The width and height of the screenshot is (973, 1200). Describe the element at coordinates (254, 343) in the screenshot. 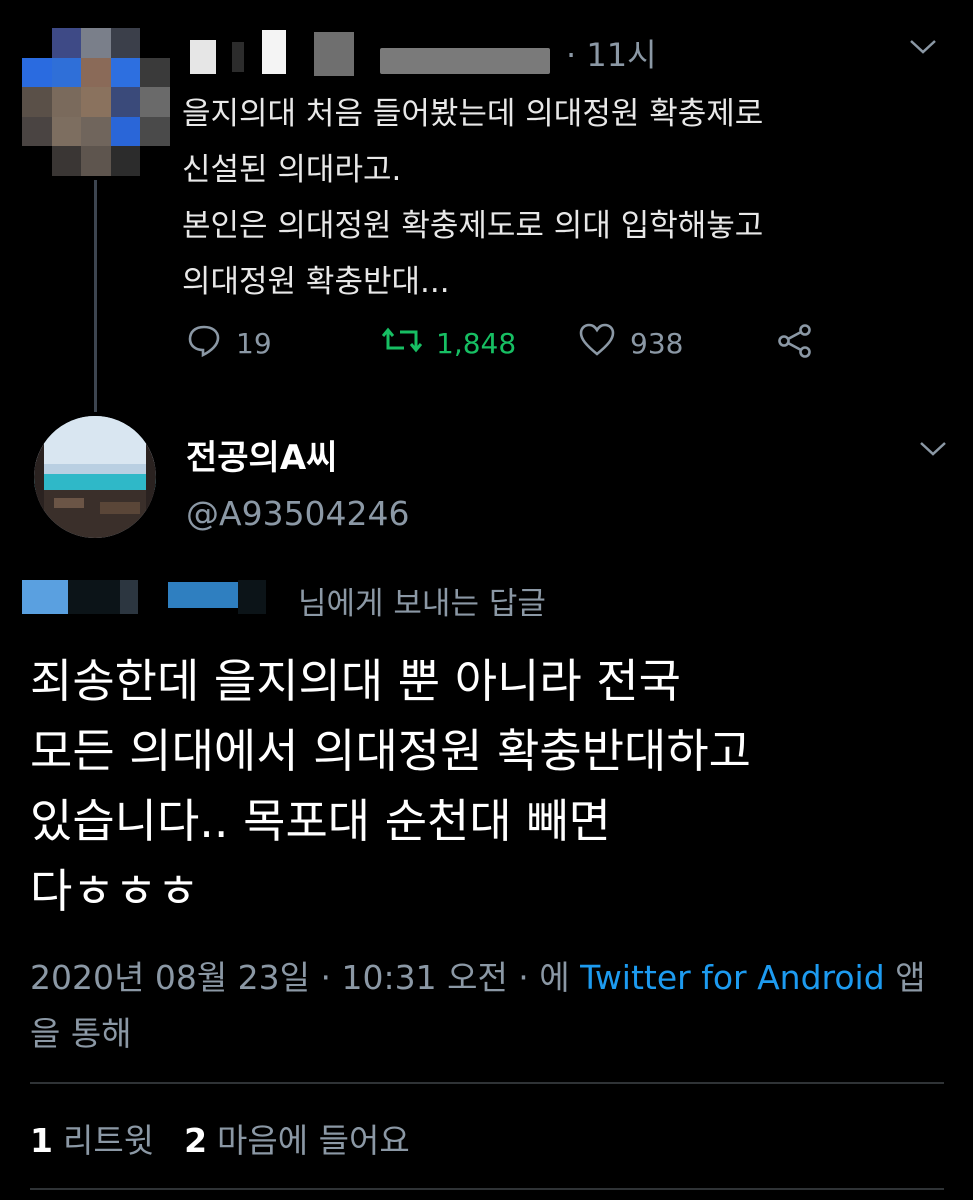

I see `reply-count: 19` at that location.